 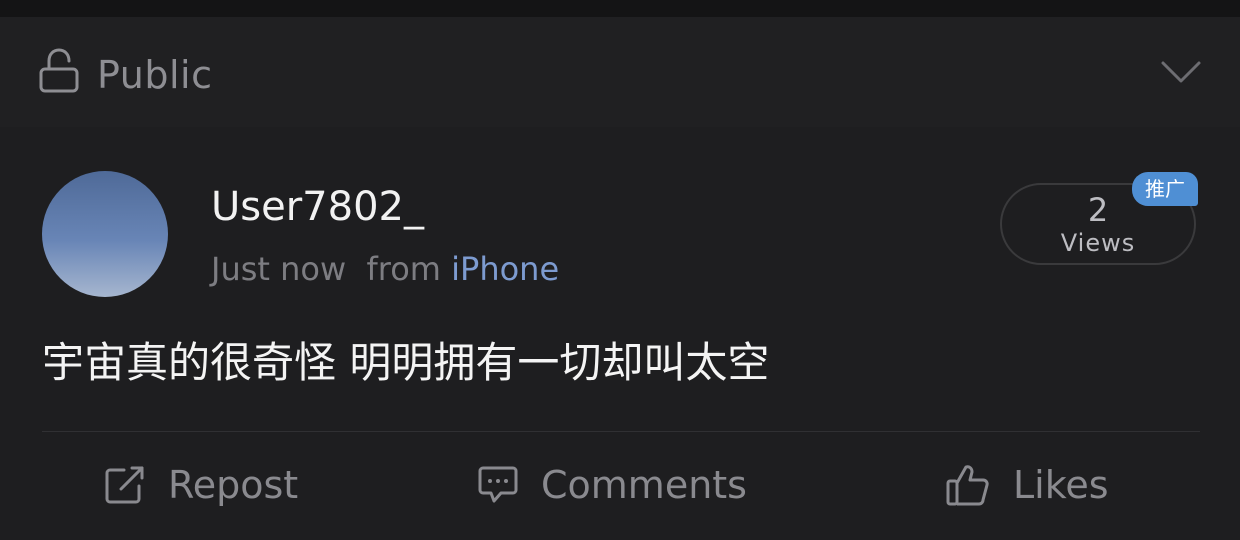 I want to click on comment-icon, so click(x=498, y=484).